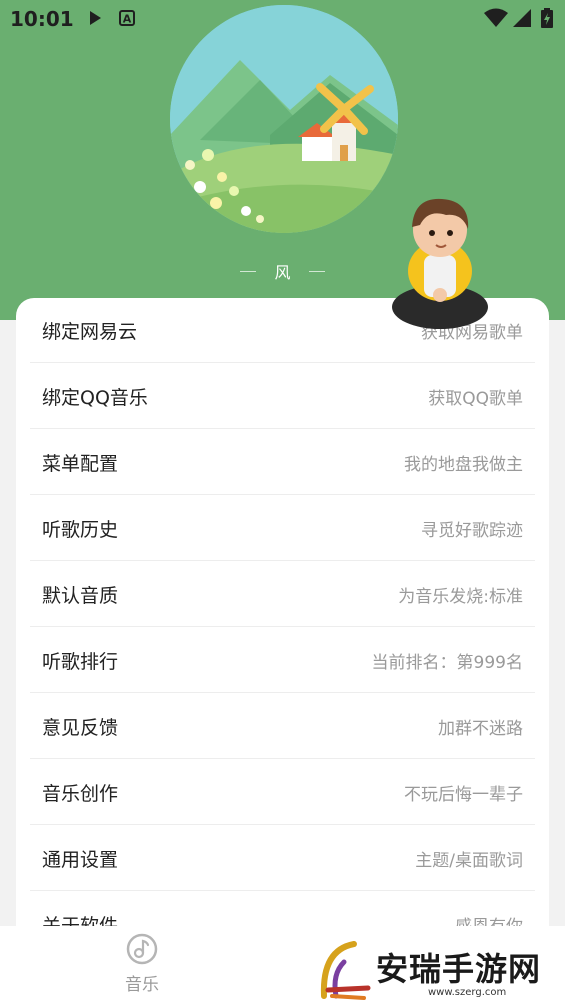 Image resolution: width=565 pixels, height=1004 pixels. I want to click on menu-item-title: 通用设置, so click(80, 859).